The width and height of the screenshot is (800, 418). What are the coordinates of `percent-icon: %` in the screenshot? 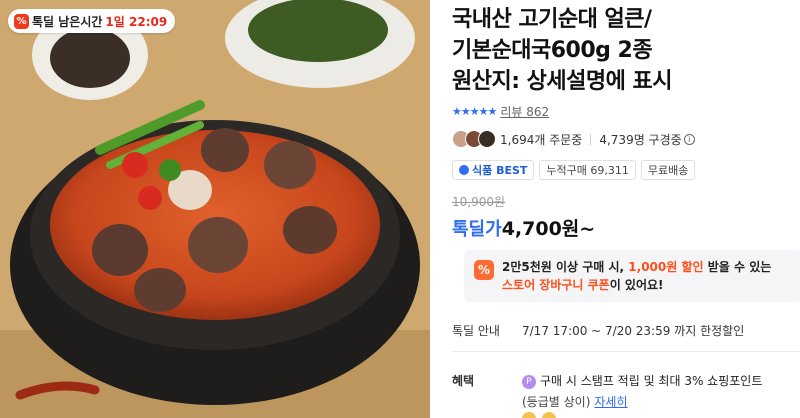 It's located at (21, 21).